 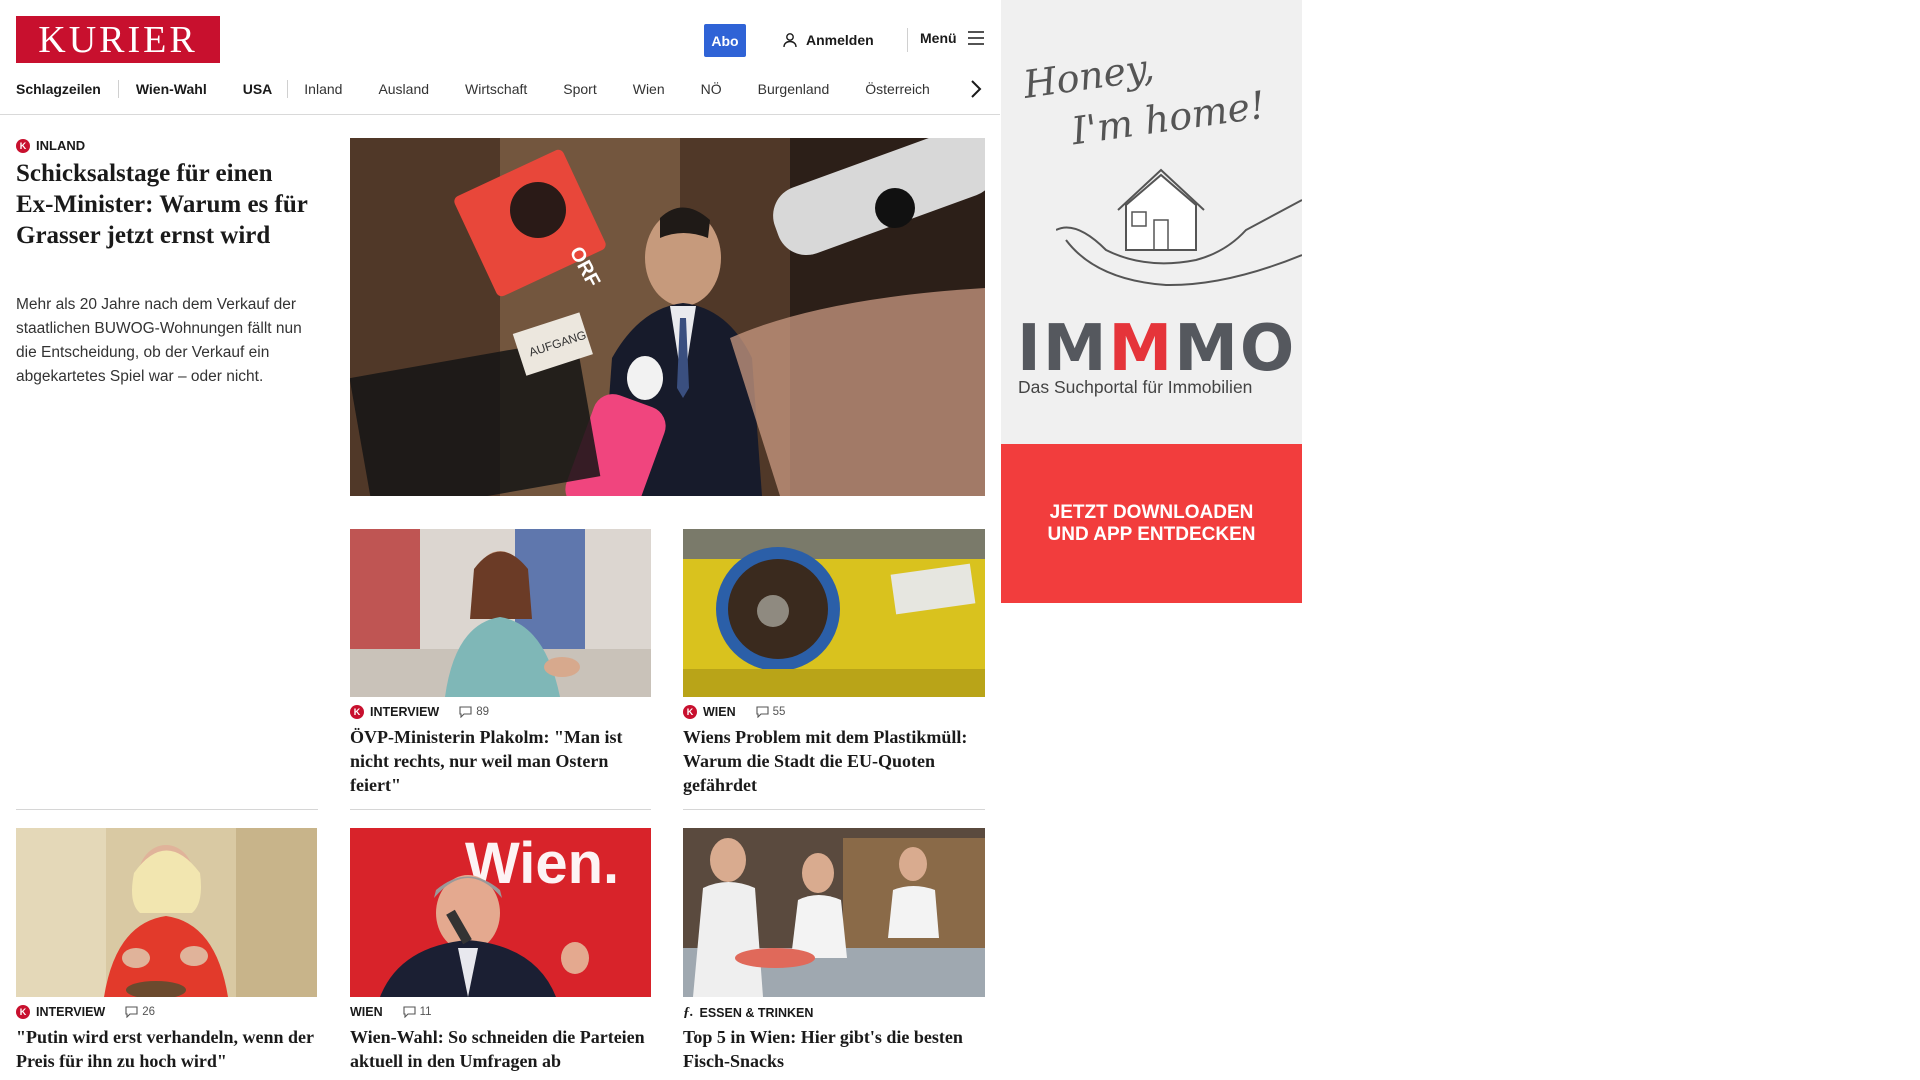 What do you see at coordinates (938, 38) in the screenshot?
I see `menu-label: Menü` at bounding box center [938, 38].